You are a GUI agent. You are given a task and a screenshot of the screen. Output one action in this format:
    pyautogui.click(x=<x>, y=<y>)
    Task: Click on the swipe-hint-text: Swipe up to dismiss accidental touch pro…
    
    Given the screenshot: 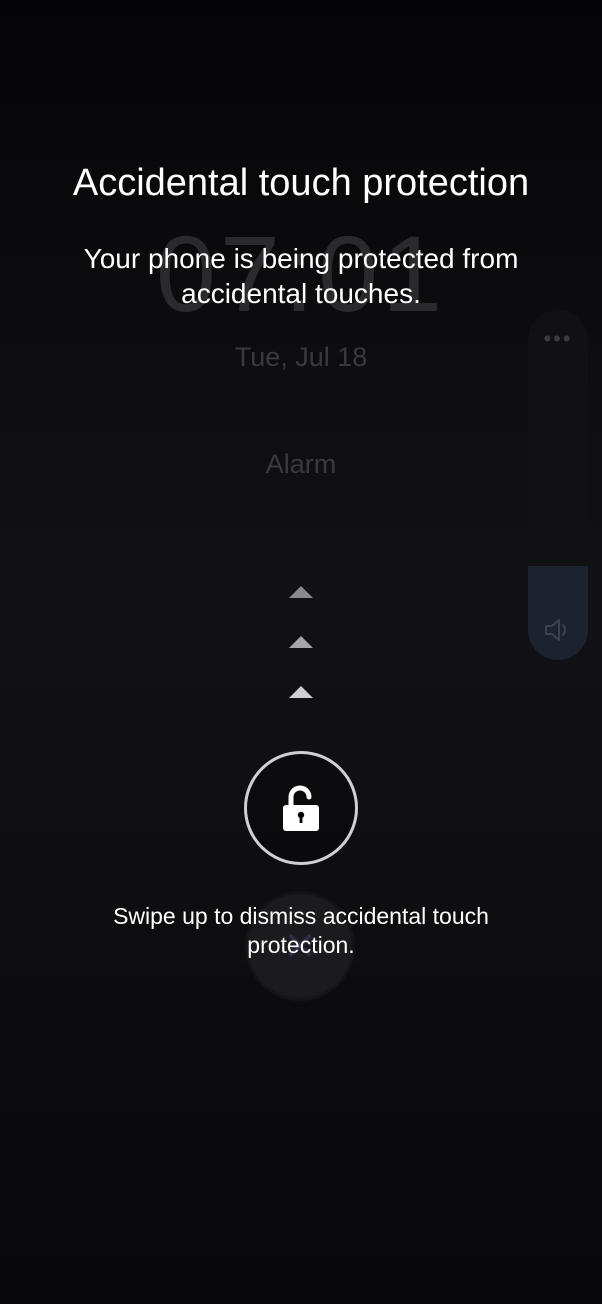 What is the action you would take?
    pyautogui.click(x=301, y=930)
    